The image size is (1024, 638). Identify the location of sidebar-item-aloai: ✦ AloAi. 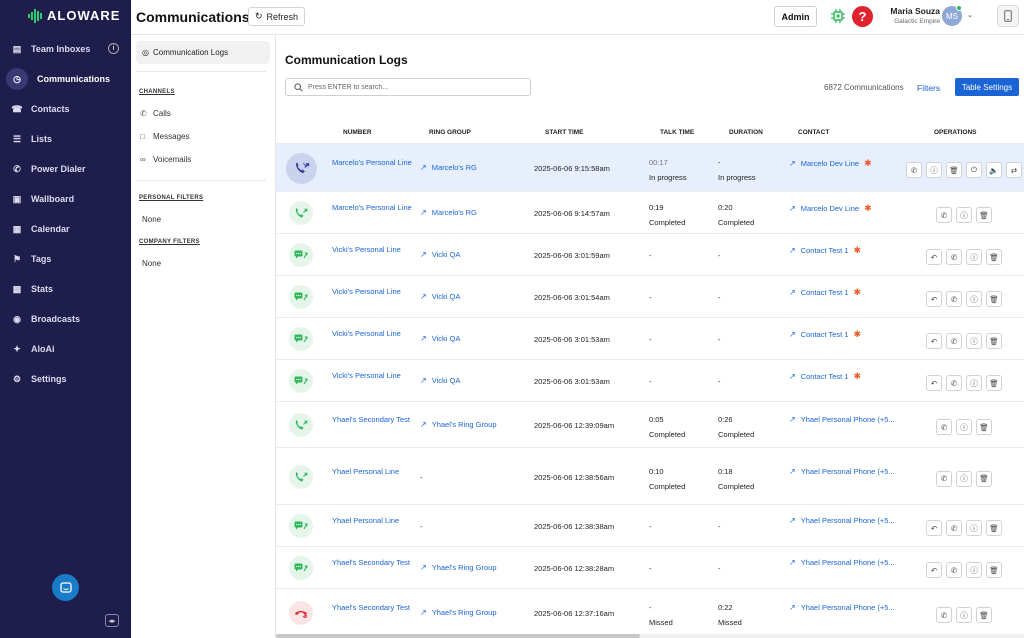
(65, 349).